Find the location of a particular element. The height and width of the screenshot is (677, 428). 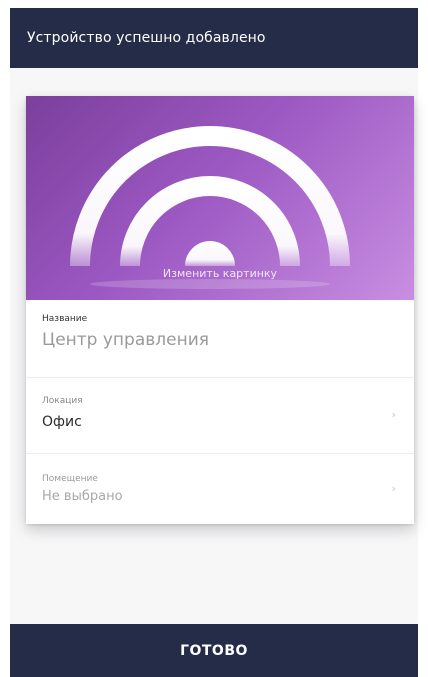

done-button: ГОТОВО is located at coordinates (214, 650).